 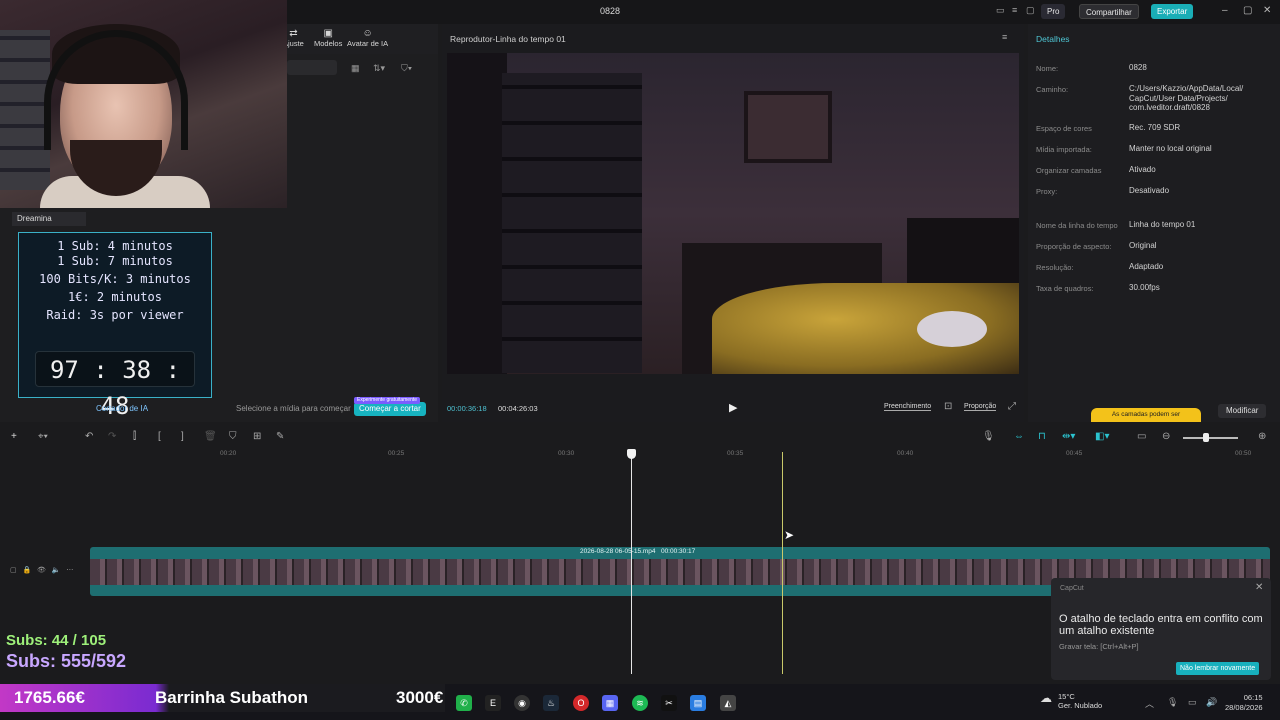 What do you see at coordinates (980, 407) in the screenshot?
I see `ratio-button: Proporção` at bounding box center [980, 407].